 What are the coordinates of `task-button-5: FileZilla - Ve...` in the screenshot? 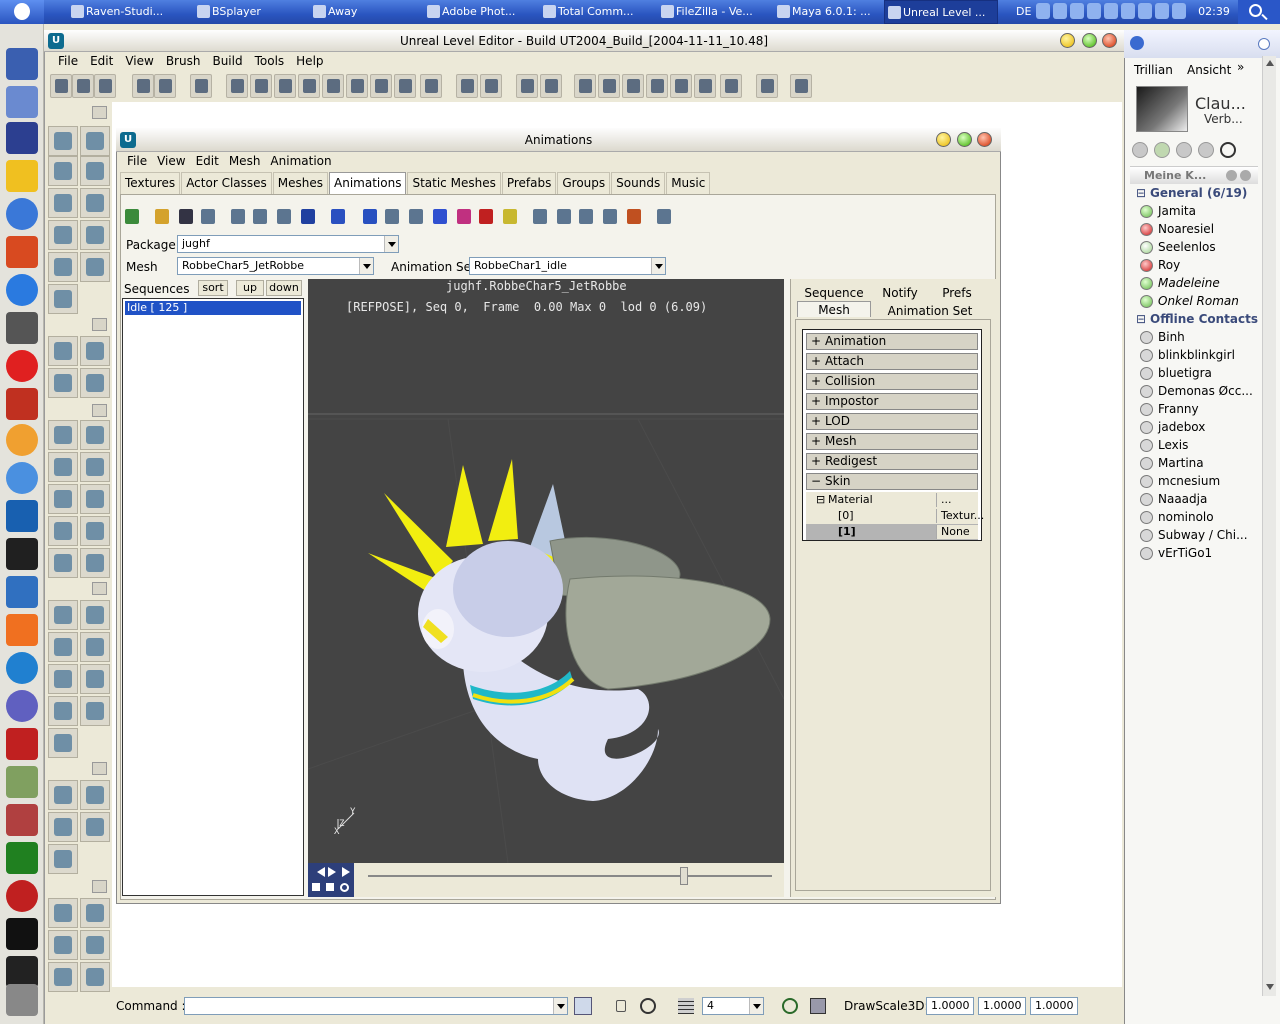 It's located at (713, 12).